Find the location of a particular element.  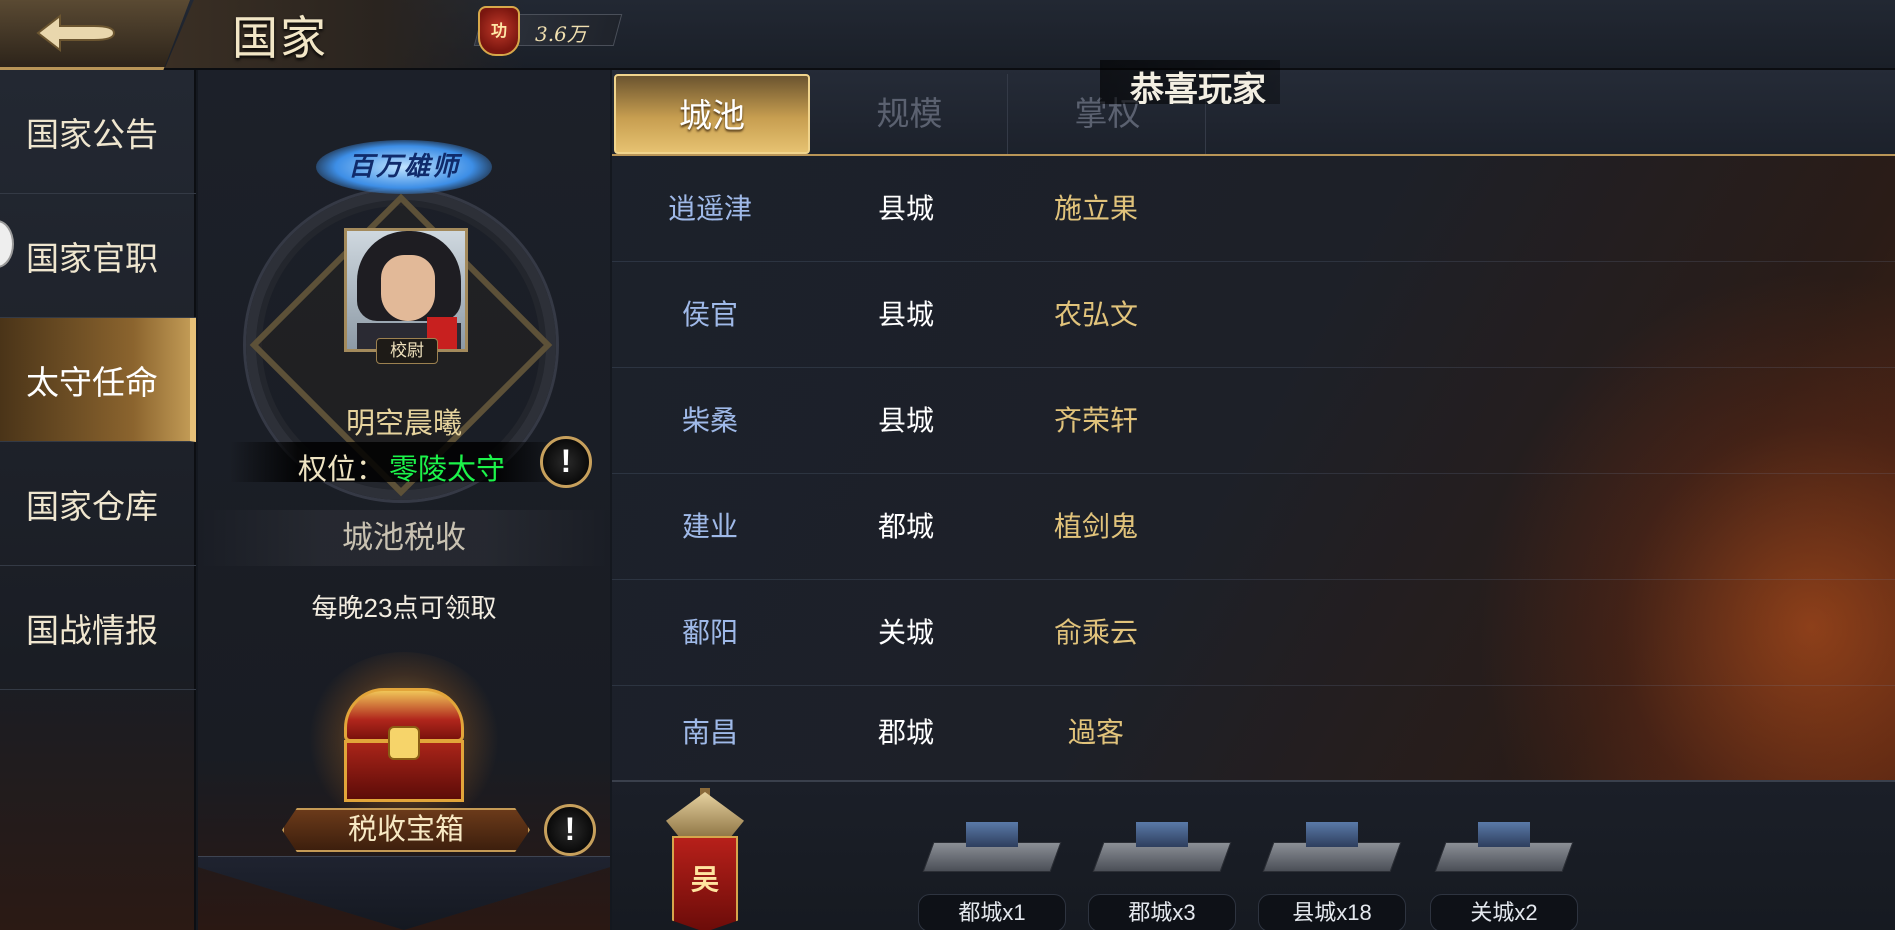

table-row: 建业 都城 植剑鬼 is located at coordinates (1253, 527).